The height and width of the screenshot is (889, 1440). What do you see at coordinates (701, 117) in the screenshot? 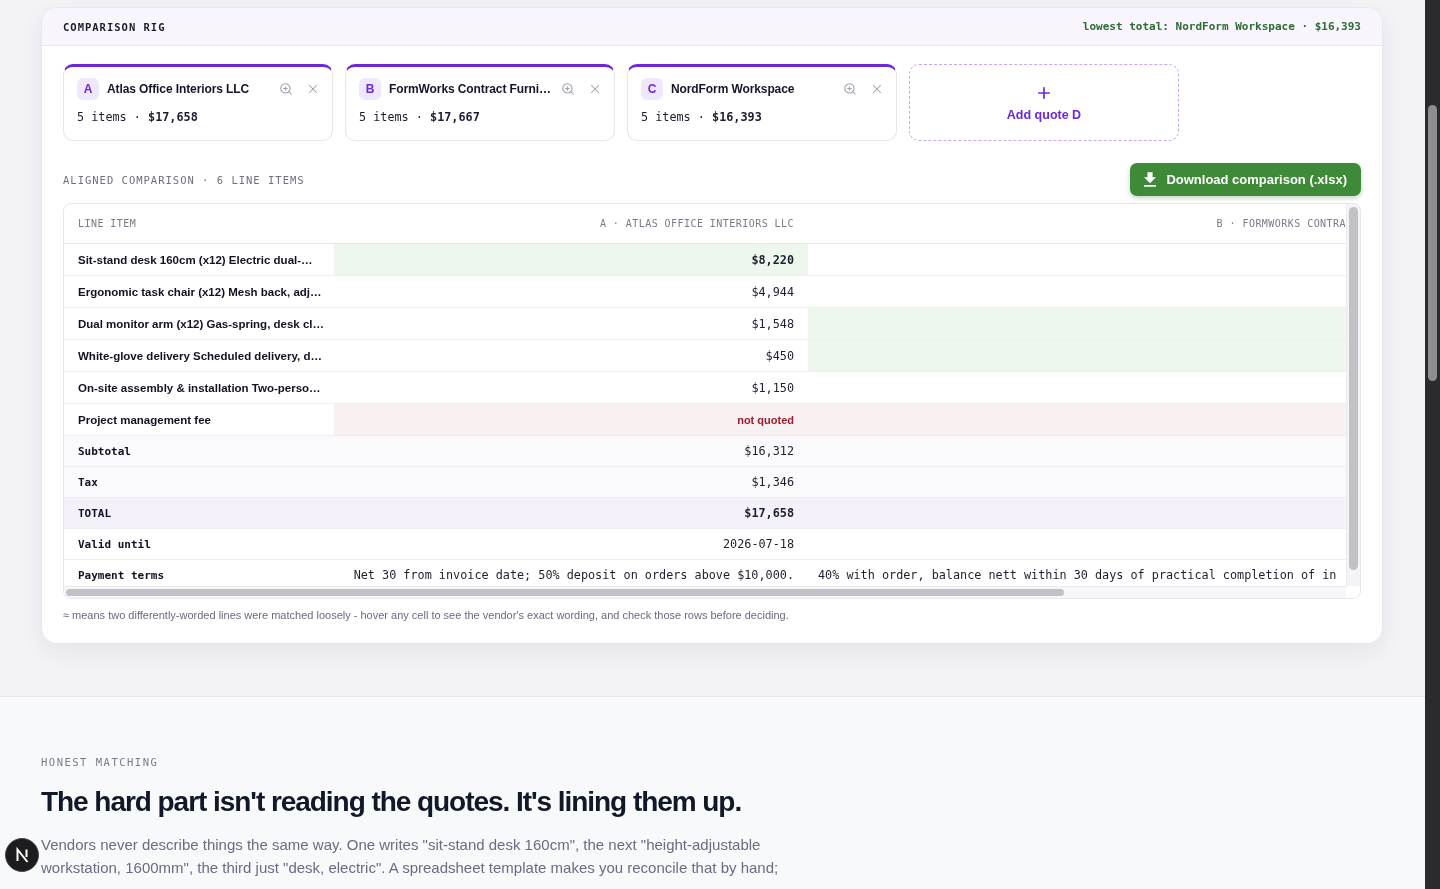
I see `quote-summary: 5 items · $16,393` at bounding box center [701, 117].